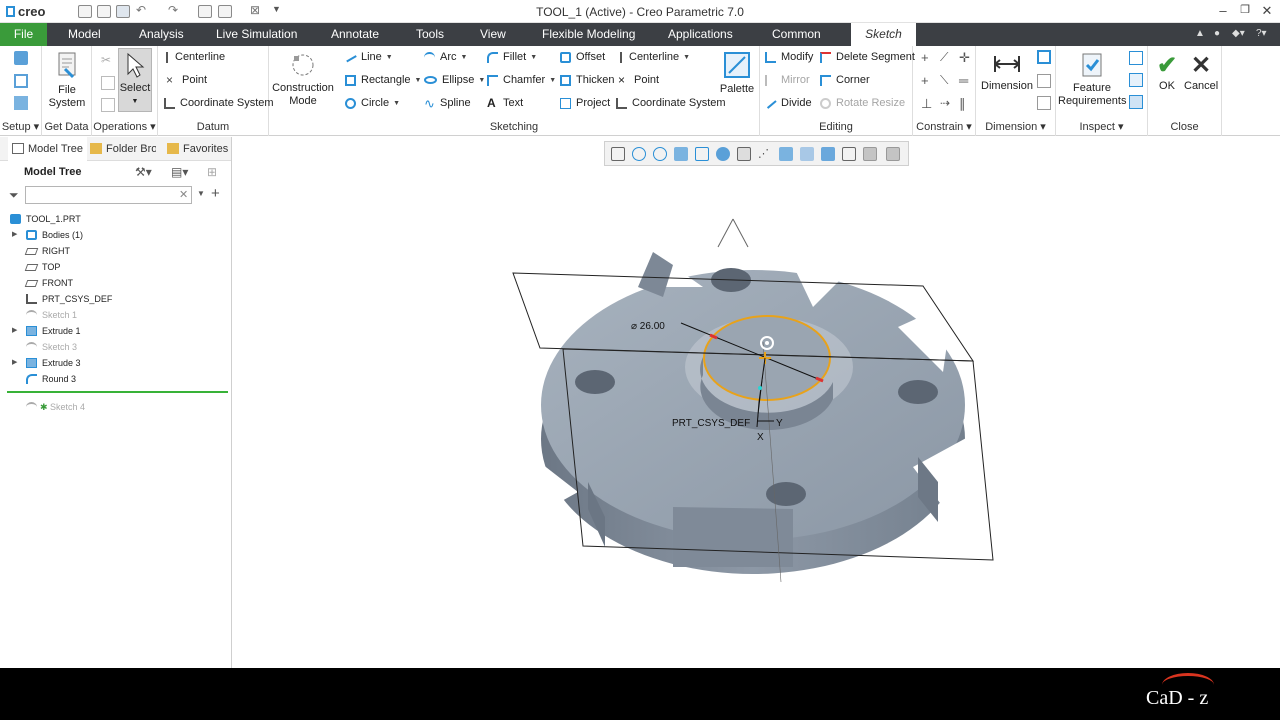 The width and height of the screenshot is (1280, 720). I want to click on reorient-icon, so click(702, 154).